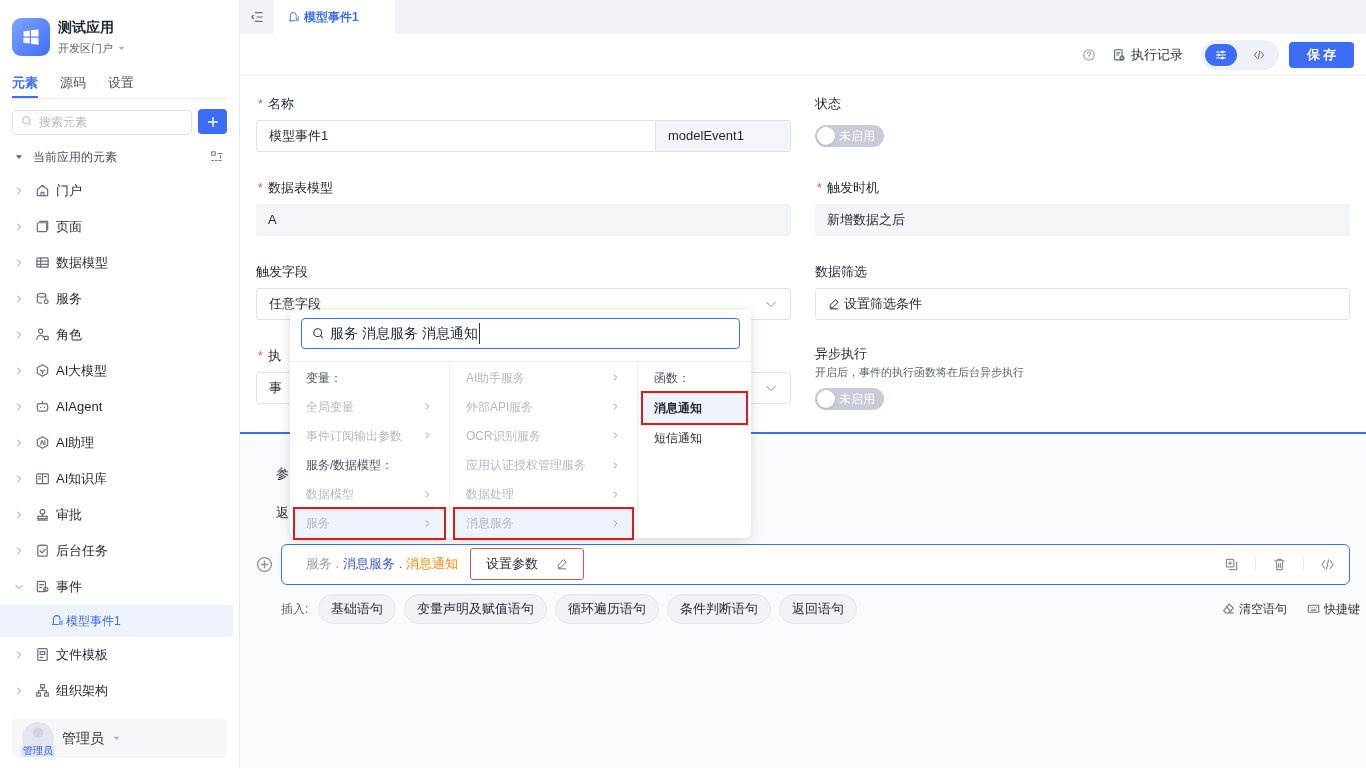 The image size is (1366, 768). What do you see at coordinates (694, 408) in the screenshot?
I see `menu-item: 消息通知` at bounding box center [694, 408].